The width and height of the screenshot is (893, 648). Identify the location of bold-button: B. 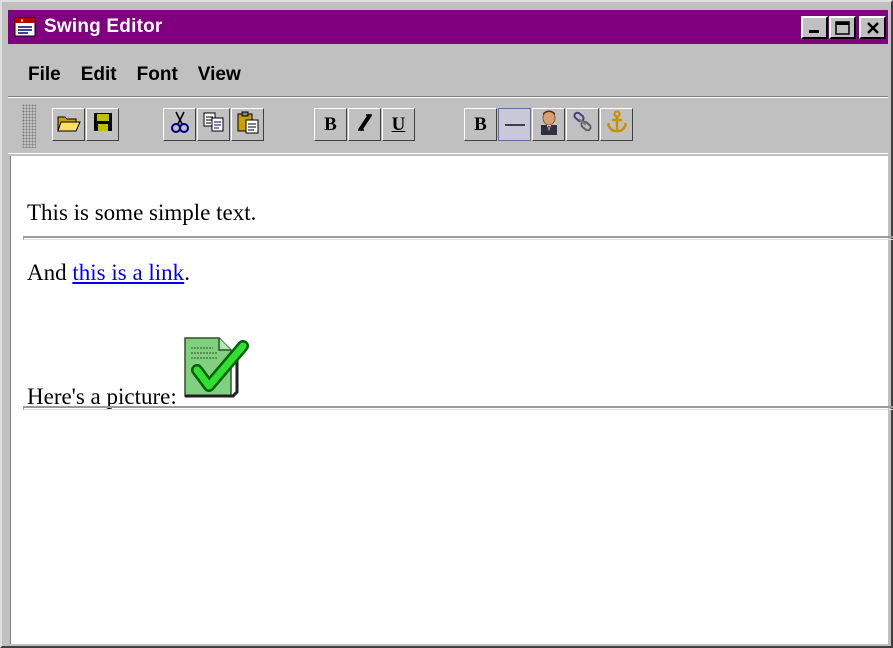
(330, 124).